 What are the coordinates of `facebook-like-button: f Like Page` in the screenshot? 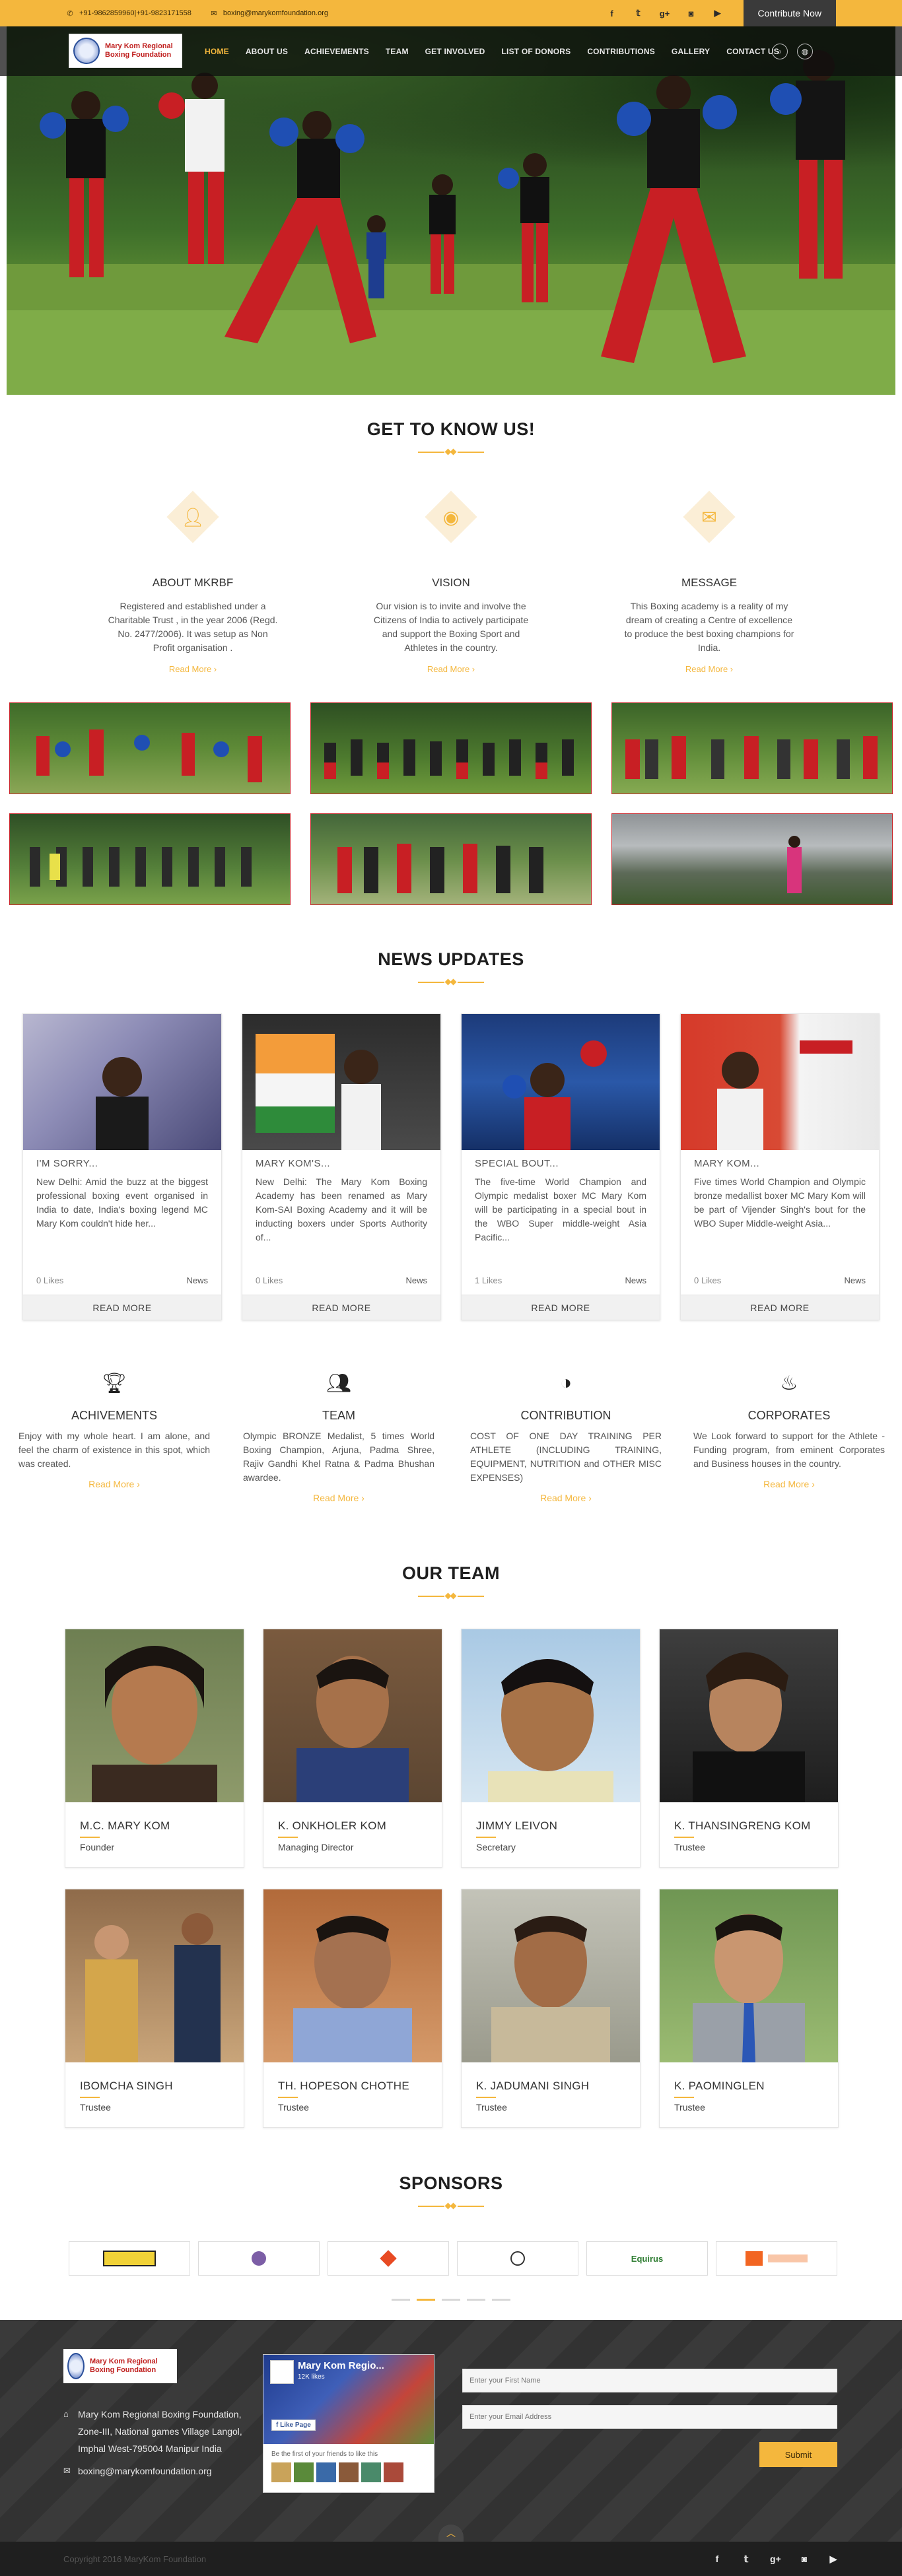 It's located at (293, 2426).